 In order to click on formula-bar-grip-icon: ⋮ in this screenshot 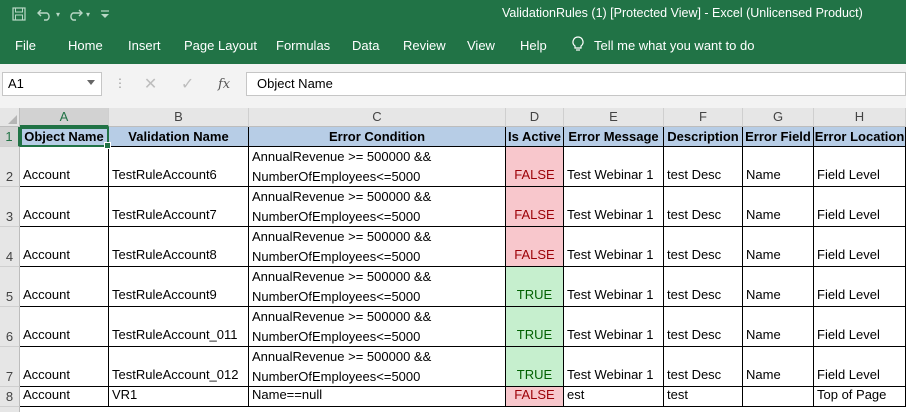, I will do `click(120, 83)`.